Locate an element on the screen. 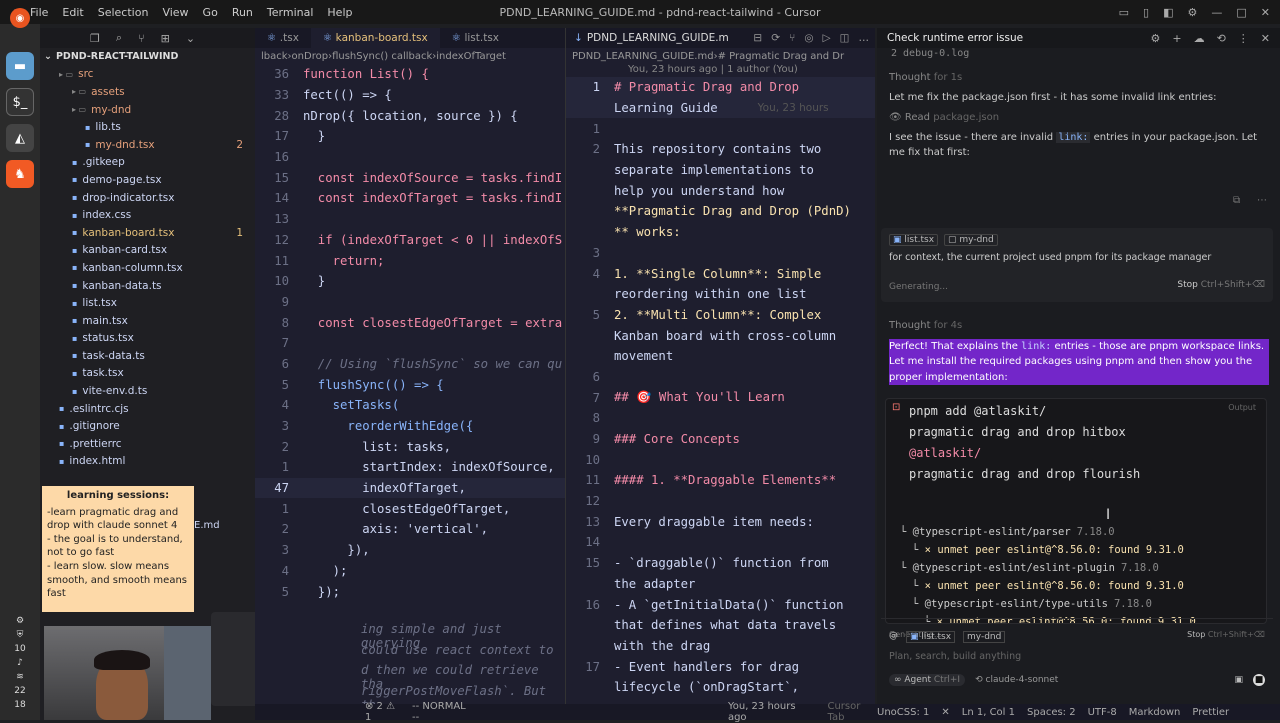  layout-icon: ▭ is located at coordinates (1124, 12).